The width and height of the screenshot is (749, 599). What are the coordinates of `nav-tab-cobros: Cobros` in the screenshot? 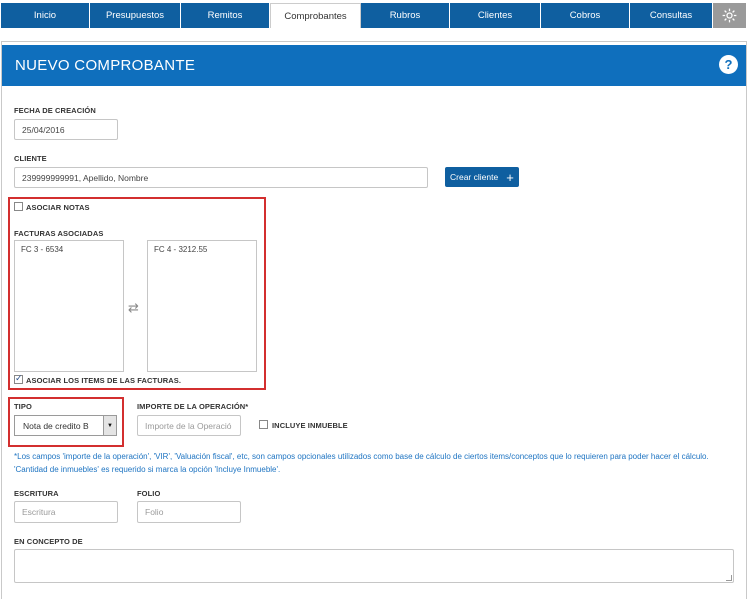 It's located at (585, 15).